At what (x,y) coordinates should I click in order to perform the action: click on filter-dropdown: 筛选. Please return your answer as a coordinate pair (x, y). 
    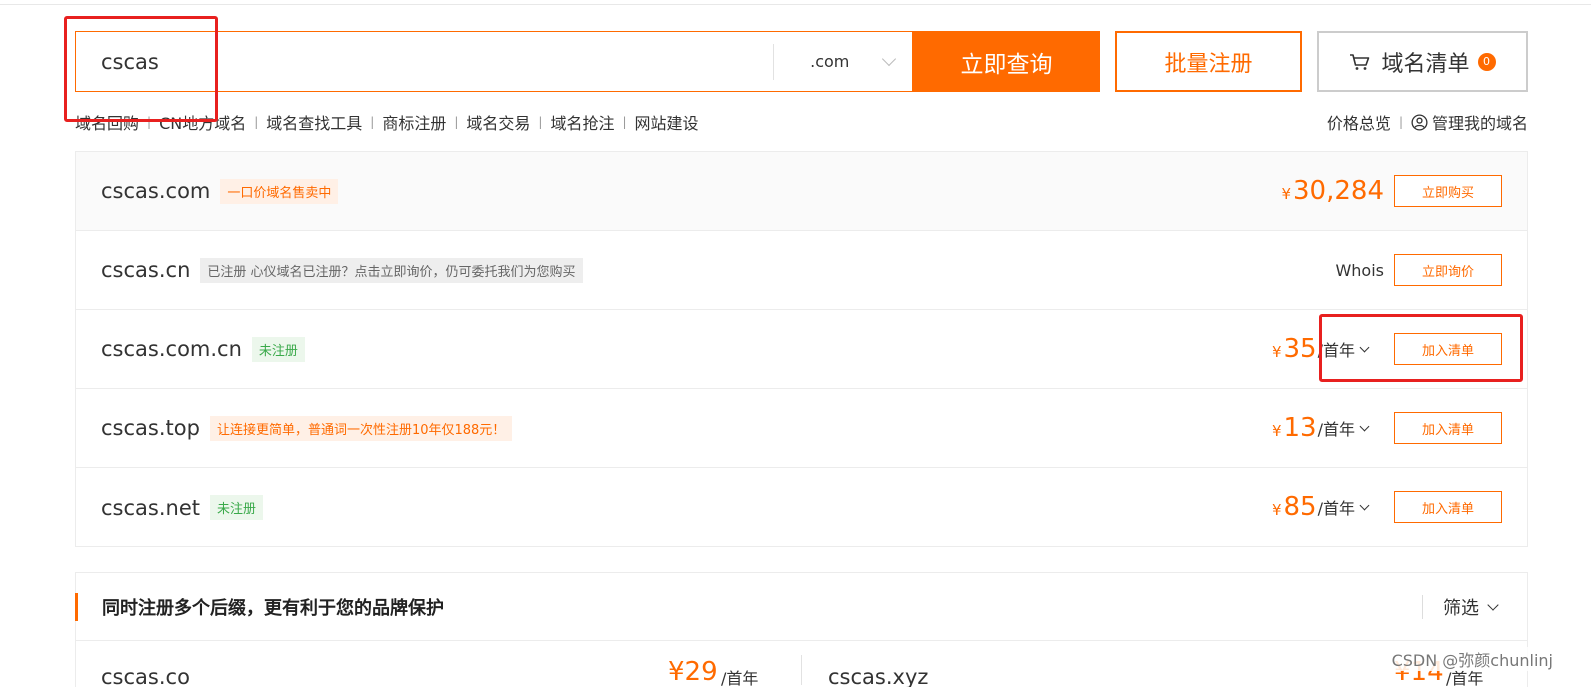
    Looking at the image, I should click on (1460, 607).